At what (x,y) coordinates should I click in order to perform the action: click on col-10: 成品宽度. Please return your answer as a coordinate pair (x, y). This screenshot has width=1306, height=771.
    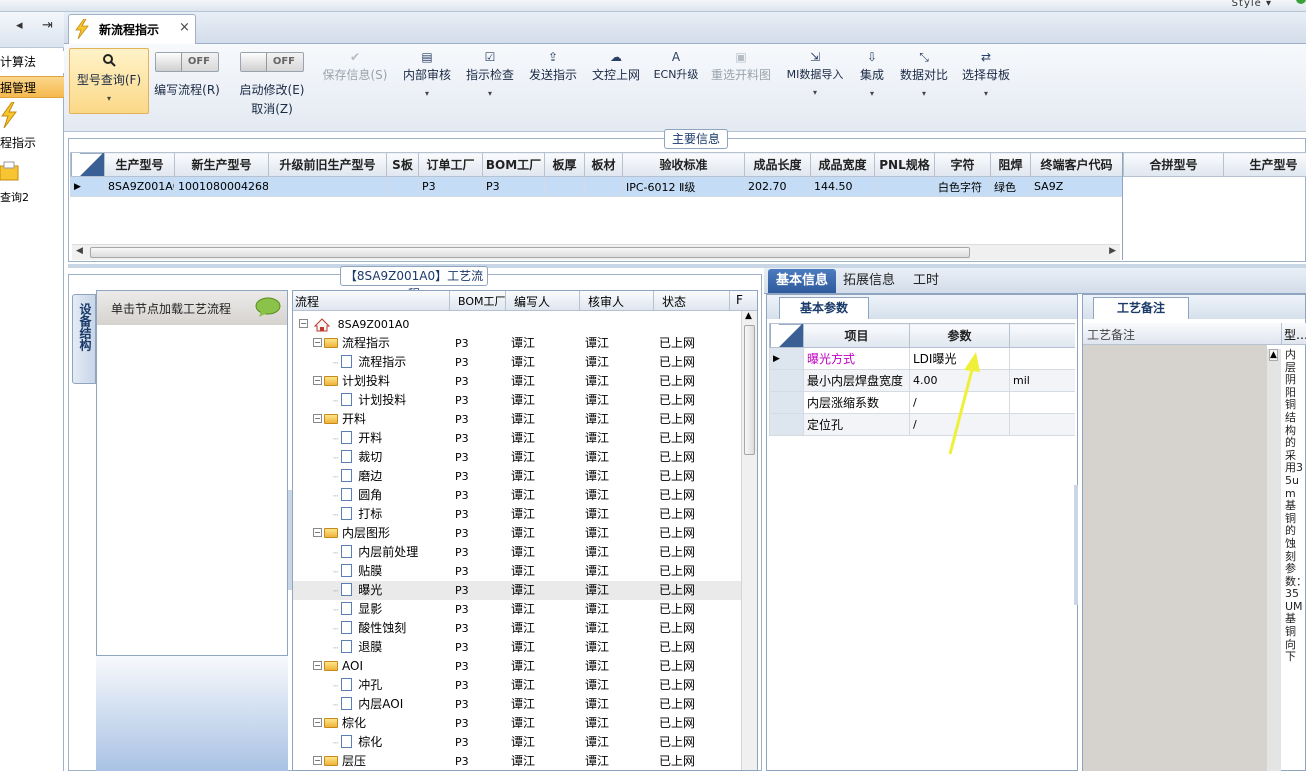
    Looking at the image, I should click on (842, 164).